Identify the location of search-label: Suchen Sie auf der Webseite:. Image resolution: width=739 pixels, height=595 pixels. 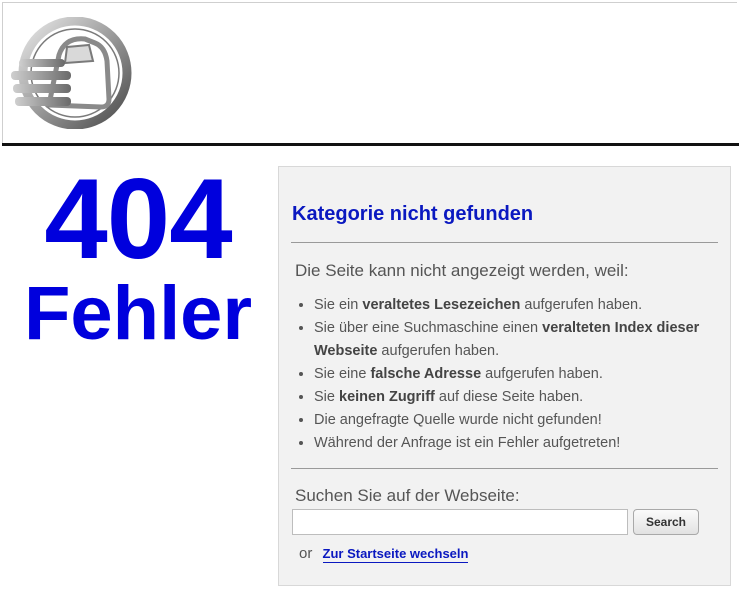
(407, 495).